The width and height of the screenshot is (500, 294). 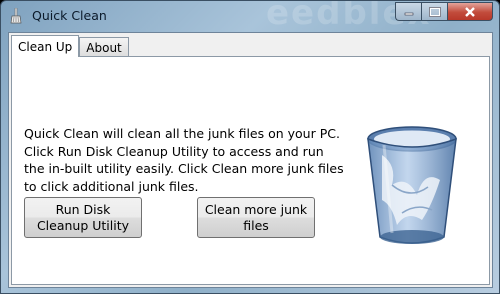 What do you see at coordinates (256, 217) in the screenshot?
I see `clean-more-junk-button: Clean more junk files` at bounding box center [256, 217].